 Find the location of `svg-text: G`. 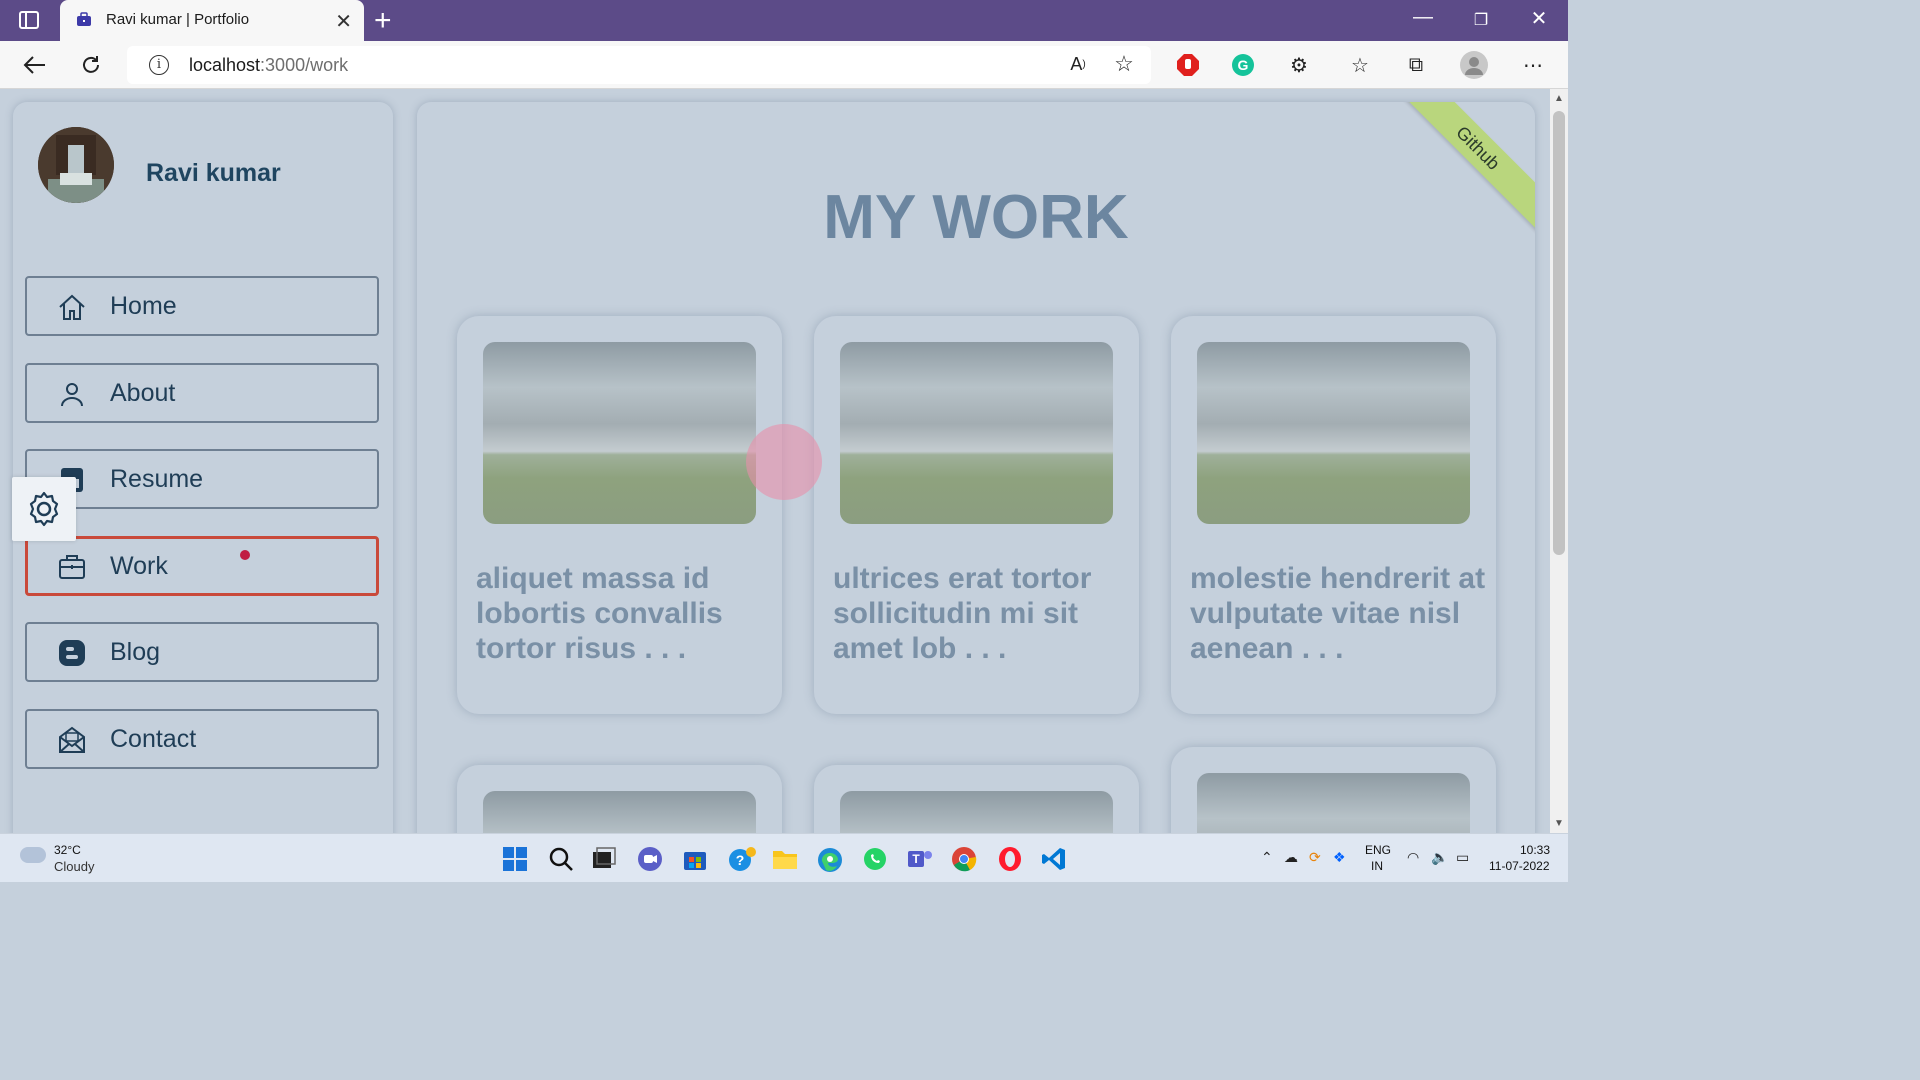

svg-text: G is located at coordinates (1243, 65).